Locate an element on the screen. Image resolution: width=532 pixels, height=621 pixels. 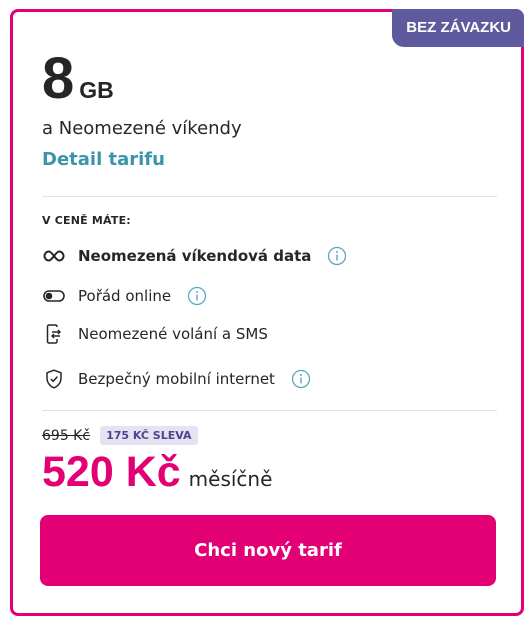
no-commitment-badge: BEZ ZÁVAZKU is located at coordinates (458, 28).